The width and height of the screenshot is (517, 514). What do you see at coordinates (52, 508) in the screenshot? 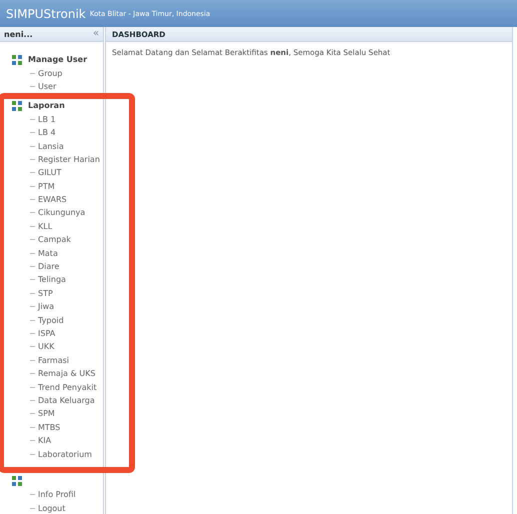
I see `menu-item: Logout` at bounding box center [52, 508].